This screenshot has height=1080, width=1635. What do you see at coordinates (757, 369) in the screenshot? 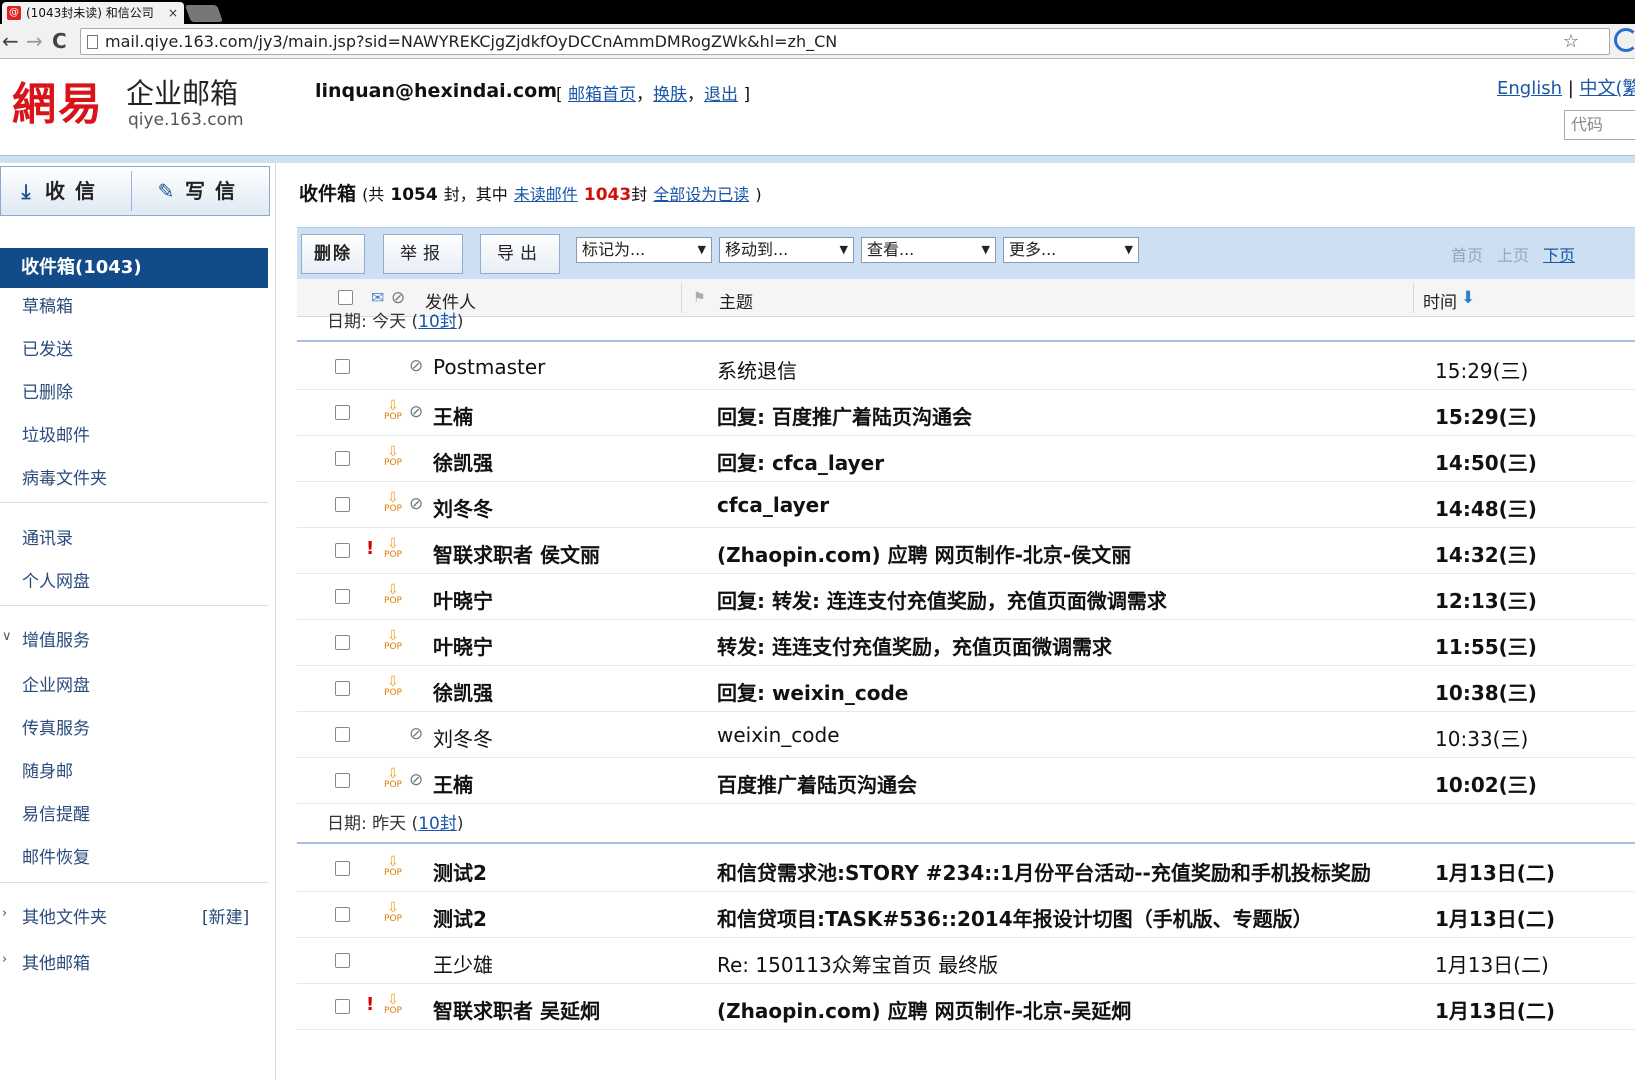
I see `mail-subject: 系统退信` at bounding box center [757, 369].